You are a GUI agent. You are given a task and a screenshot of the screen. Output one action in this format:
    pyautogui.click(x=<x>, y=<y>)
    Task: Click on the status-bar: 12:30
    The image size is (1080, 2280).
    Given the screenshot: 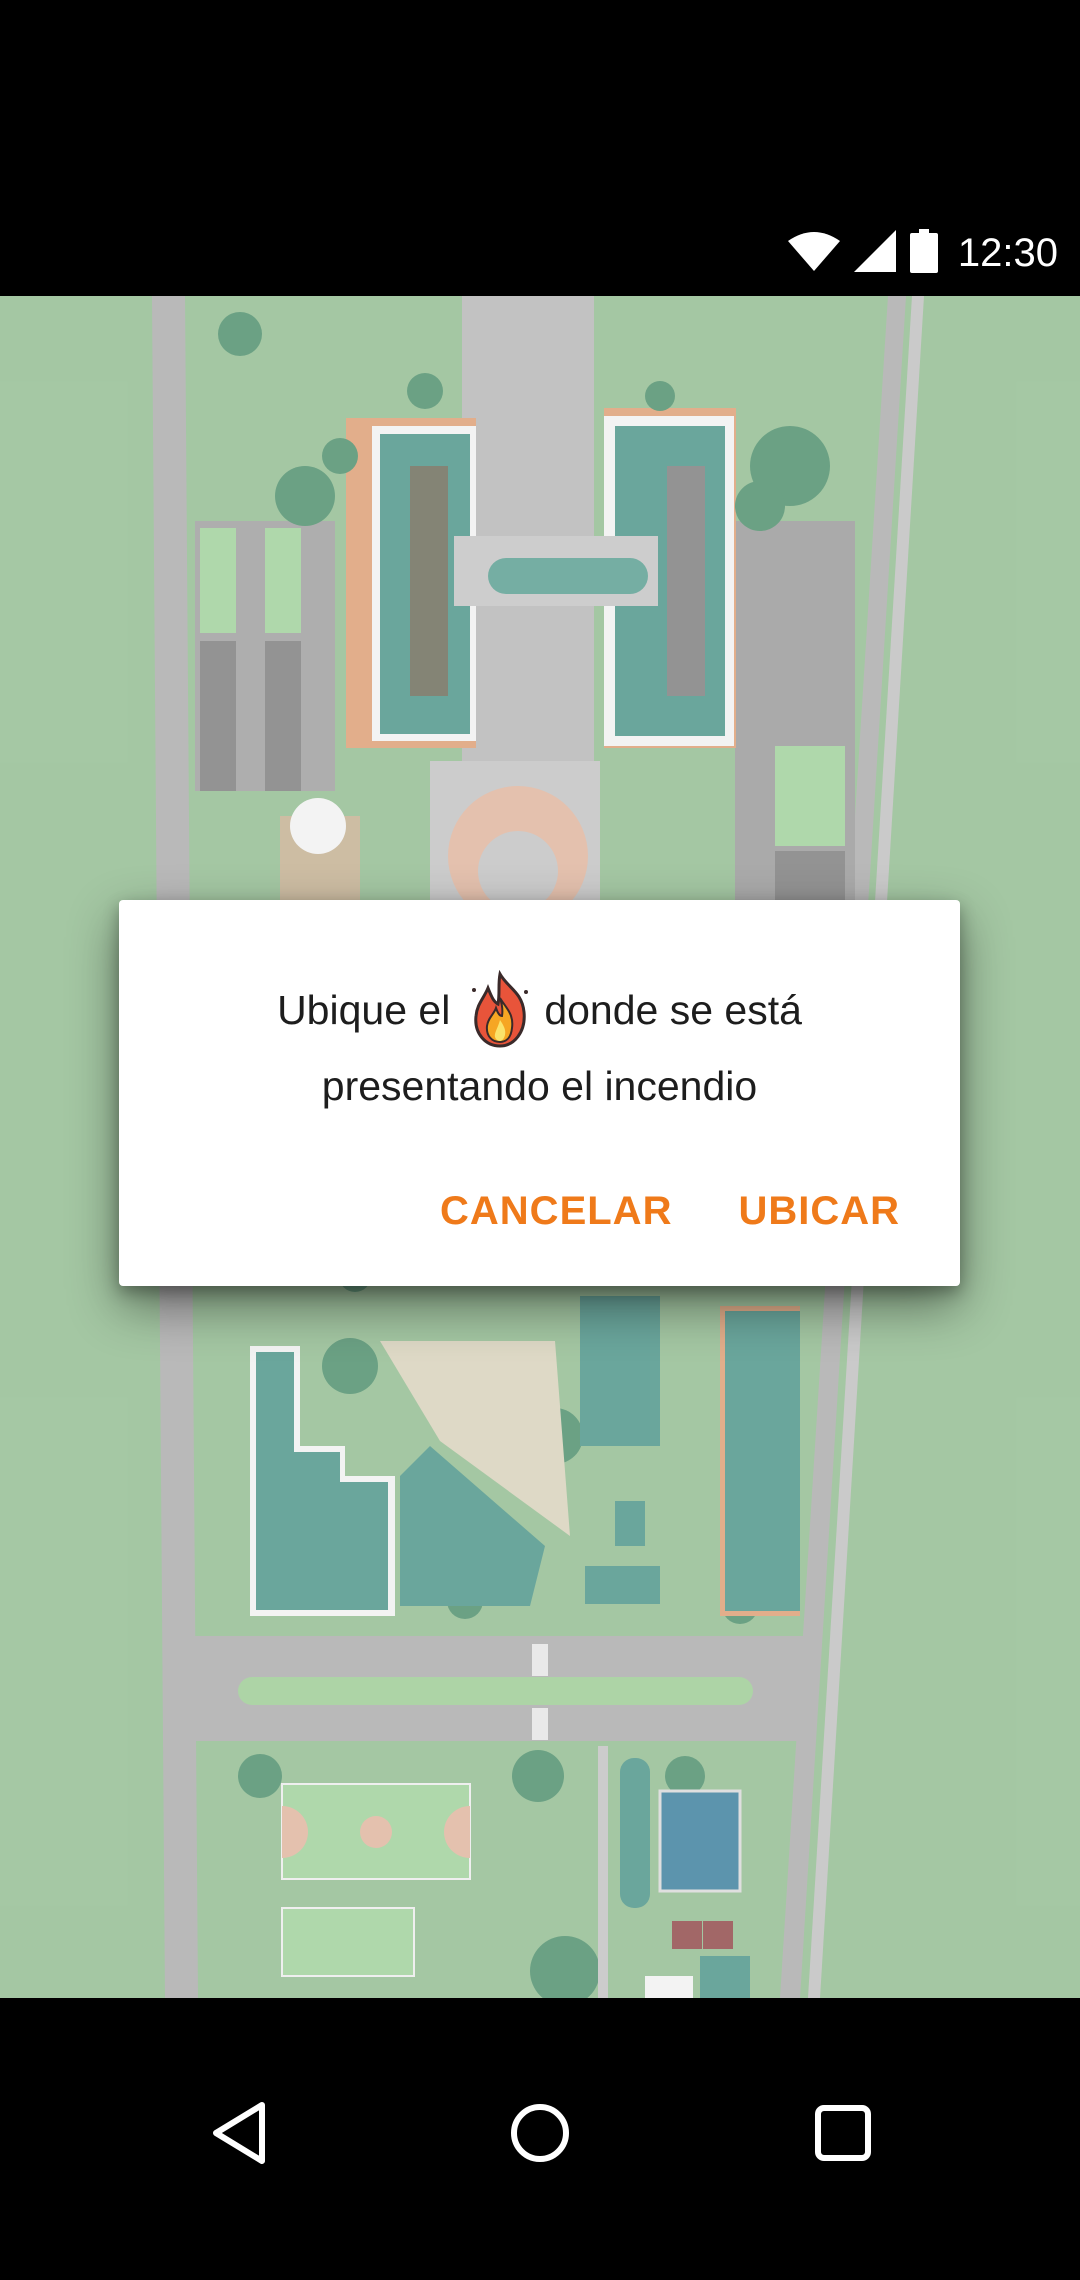 What is the action you would take?
    pyautogui.click(x=540, y=253)
    